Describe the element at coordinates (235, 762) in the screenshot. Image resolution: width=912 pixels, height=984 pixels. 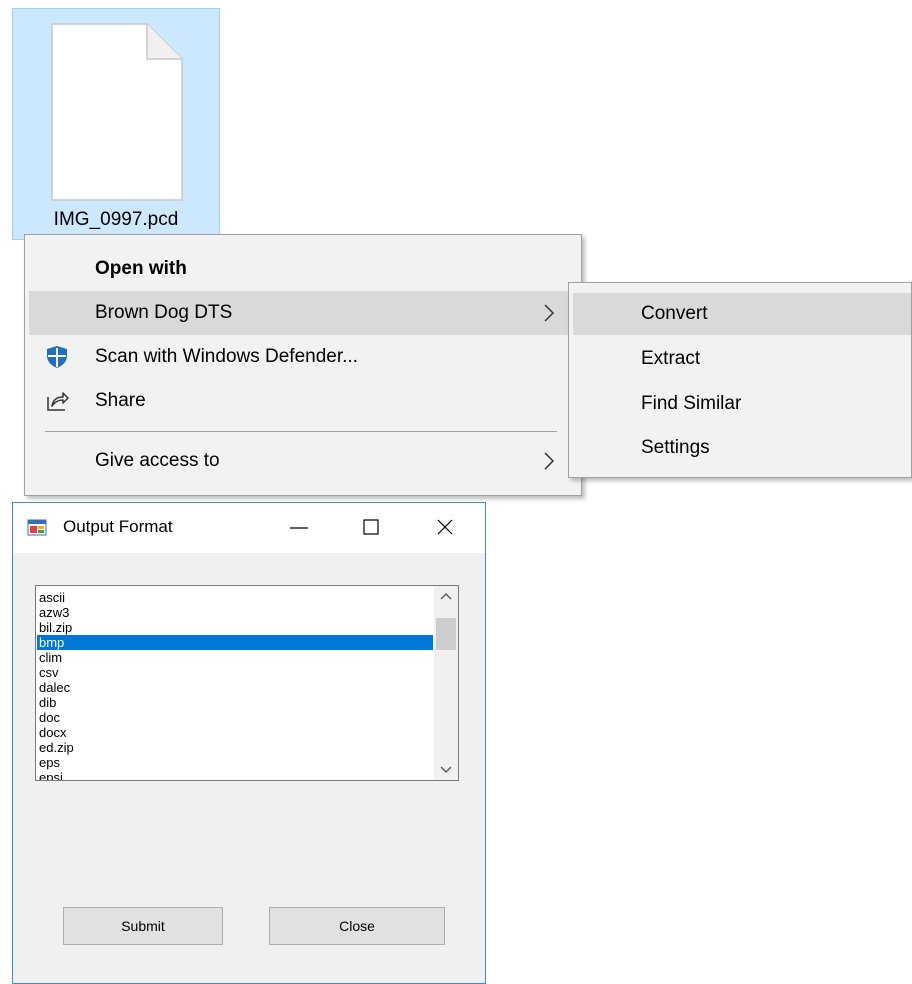
I see `list-item: eps` at that location.